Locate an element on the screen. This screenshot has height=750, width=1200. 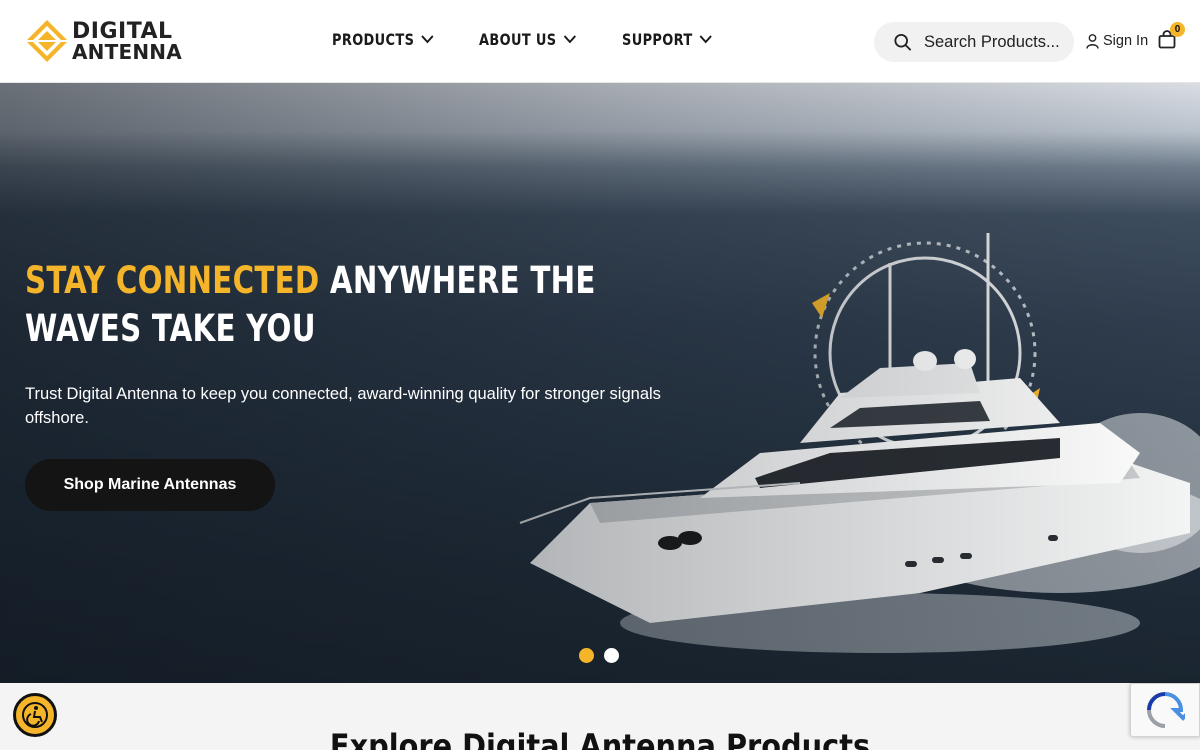
logo-text: DIGITAL ANTENNA is located at coordinates (127, 41).